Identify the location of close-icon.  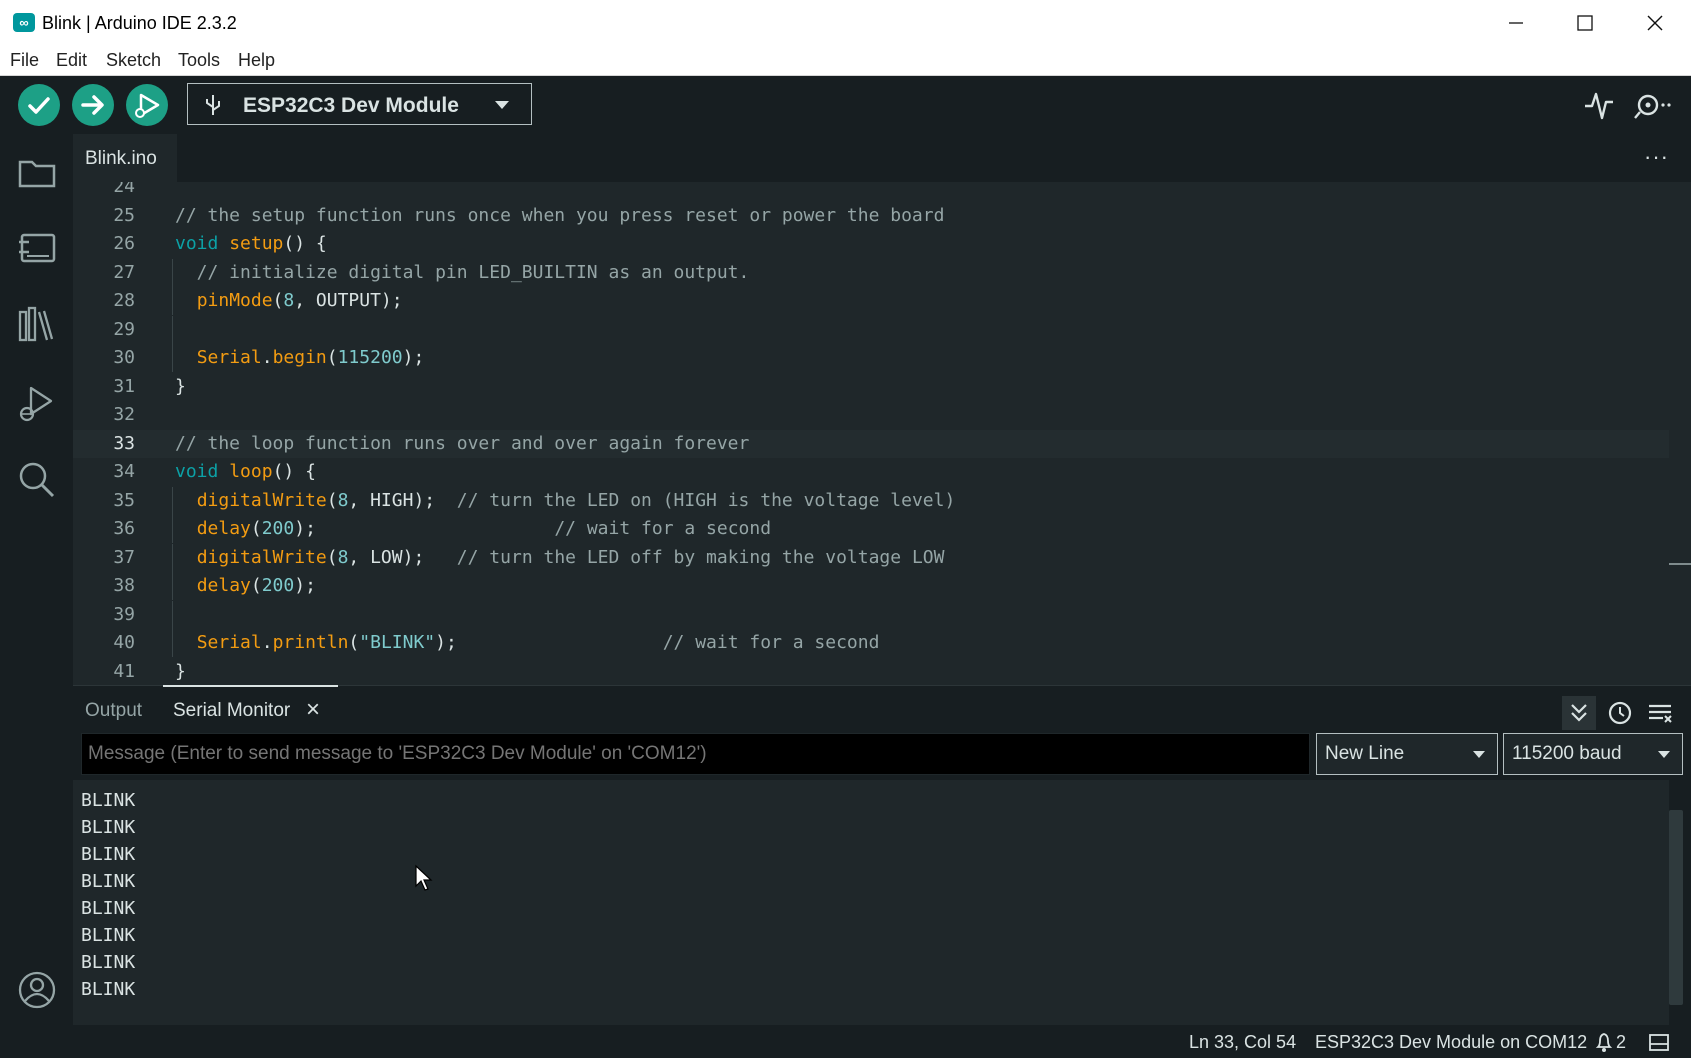
(1655, 23).